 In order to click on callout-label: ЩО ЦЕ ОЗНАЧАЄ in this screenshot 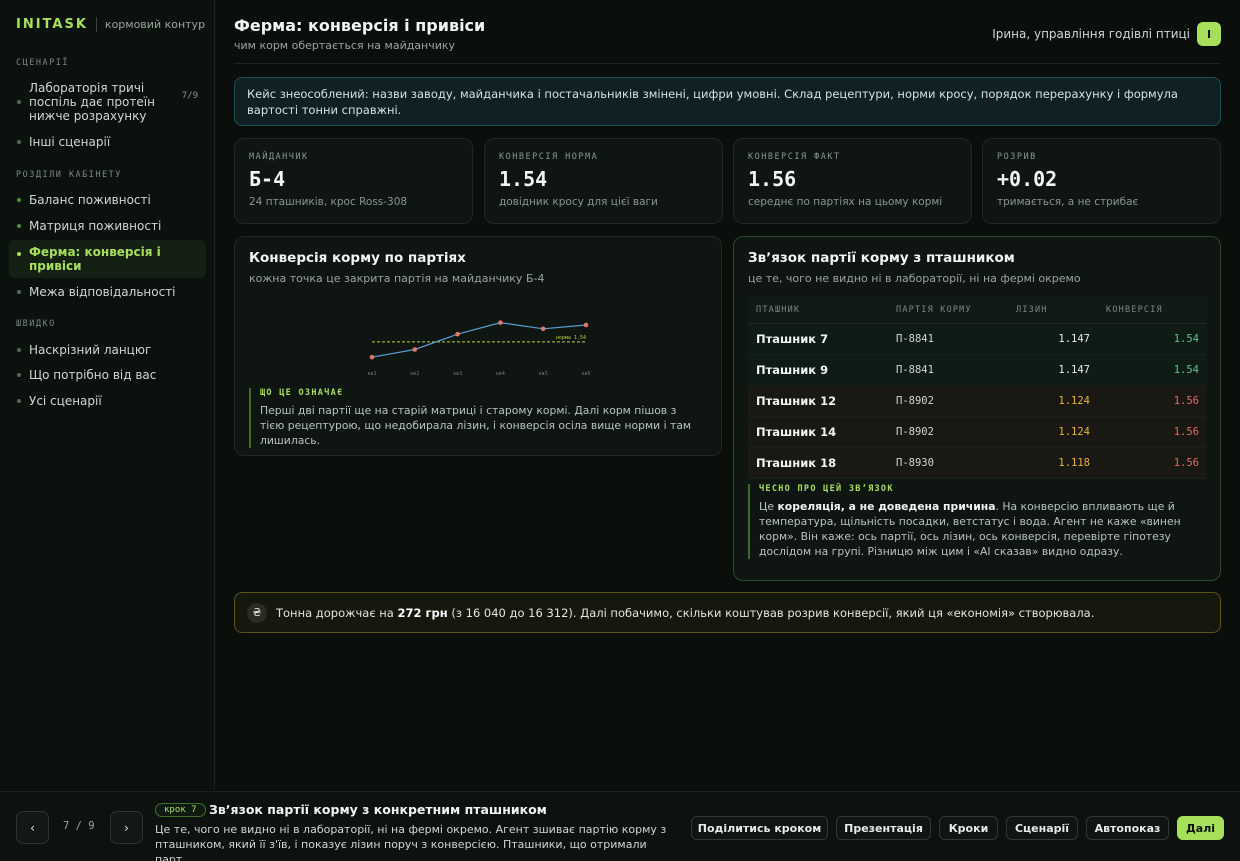, I will do `click(302, 393)`.